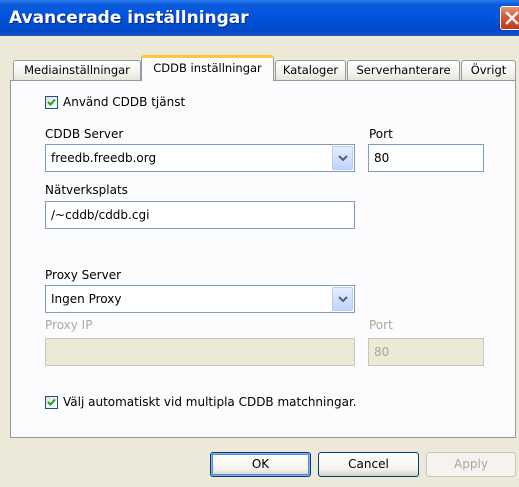  Describe the element at coordinates (471, 464) in the screenshot. I see `apply-button: Apply` at that location.